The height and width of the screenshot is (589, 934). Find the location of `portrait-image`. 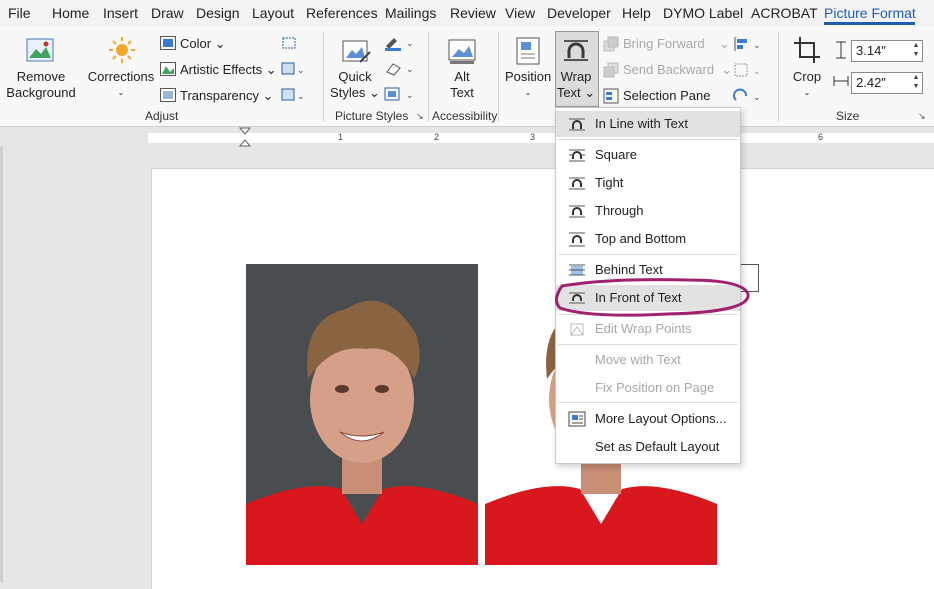

portrait-image is located at coordinates (362, 414).